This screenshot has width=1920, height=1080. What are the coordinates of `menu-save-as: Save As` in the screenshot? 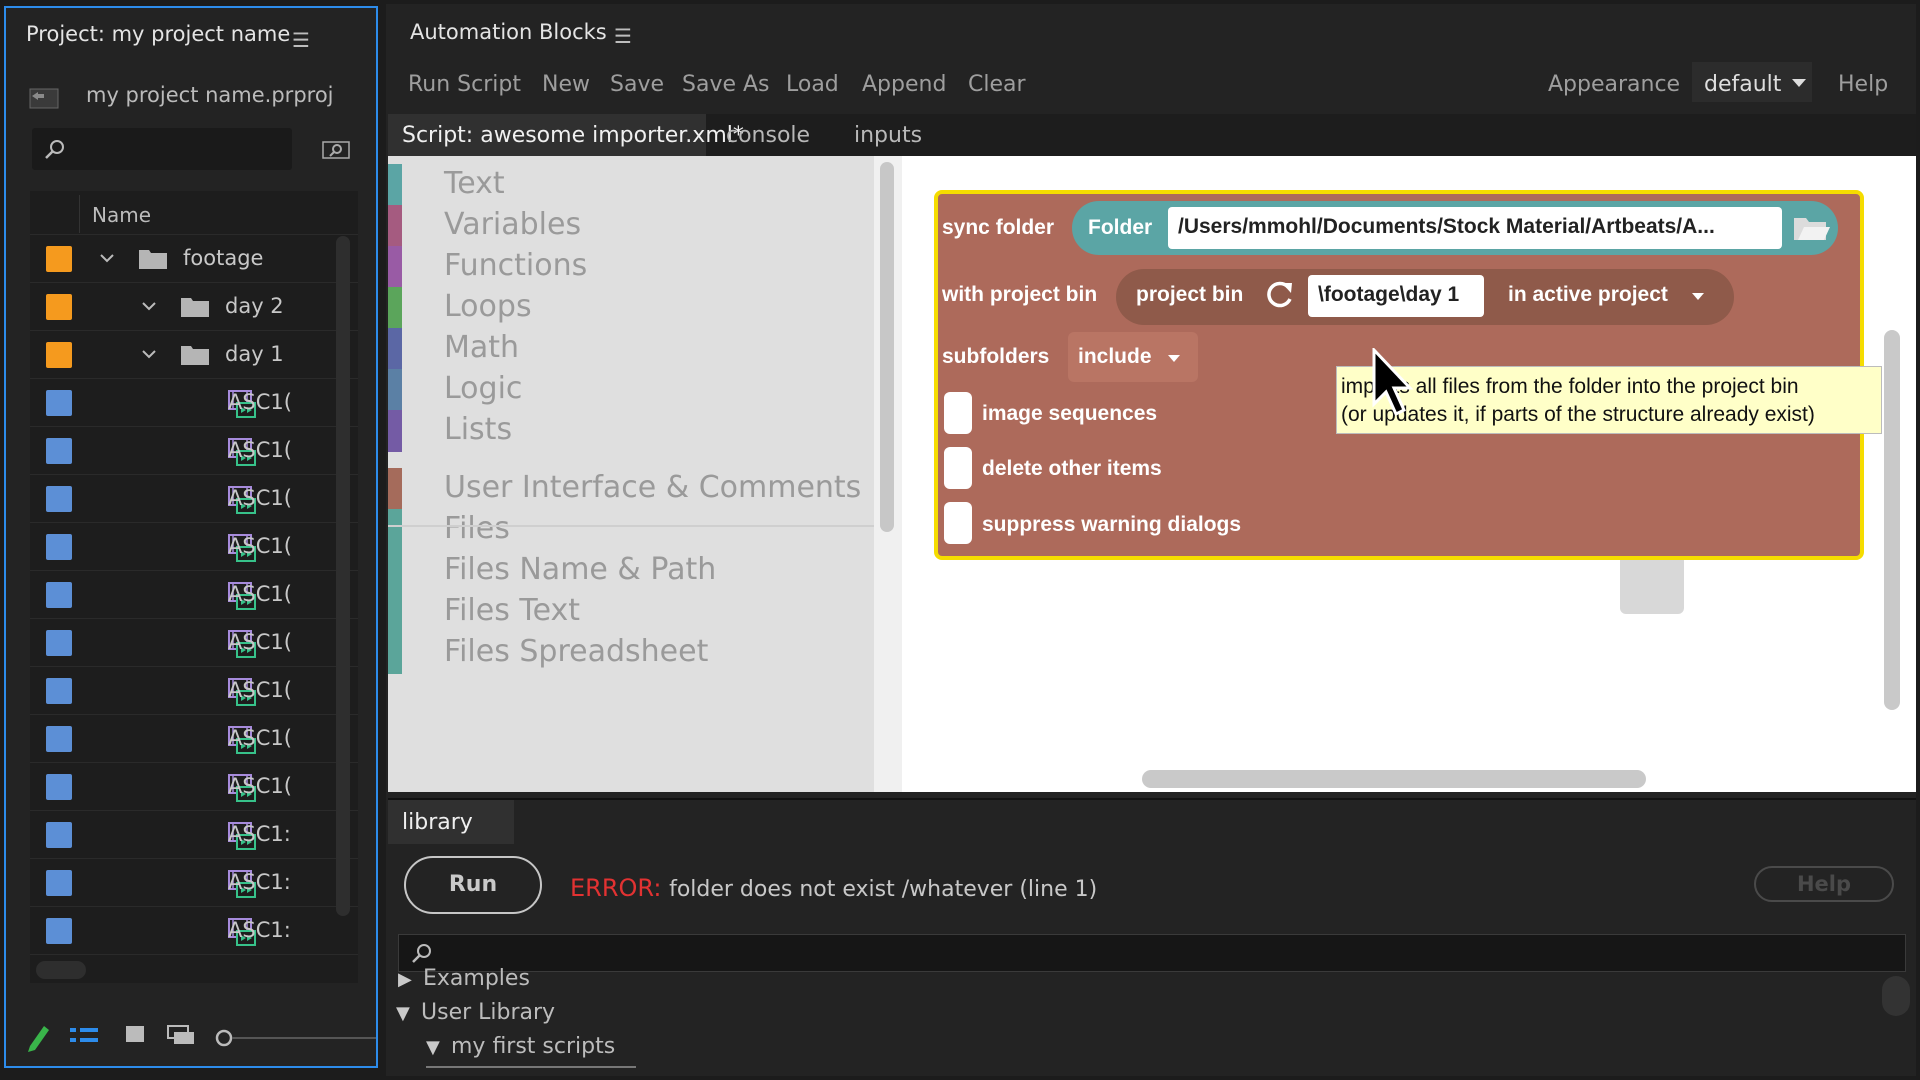 It's located at (726, 84).